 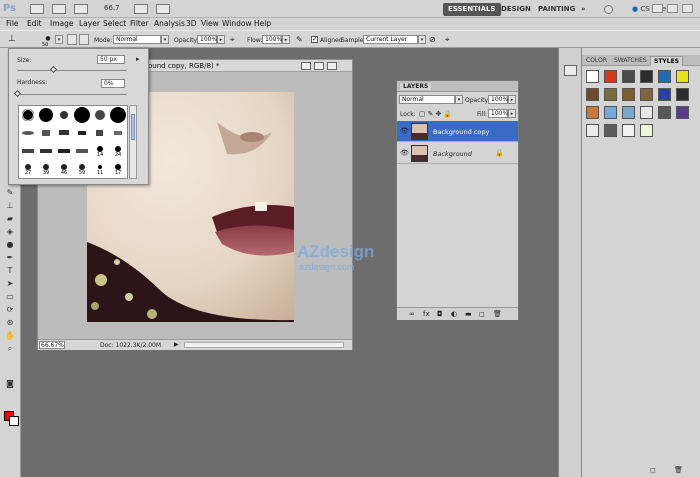 I want to click on path-selection-tool-icon: ➤, so click(x=10, y=283).